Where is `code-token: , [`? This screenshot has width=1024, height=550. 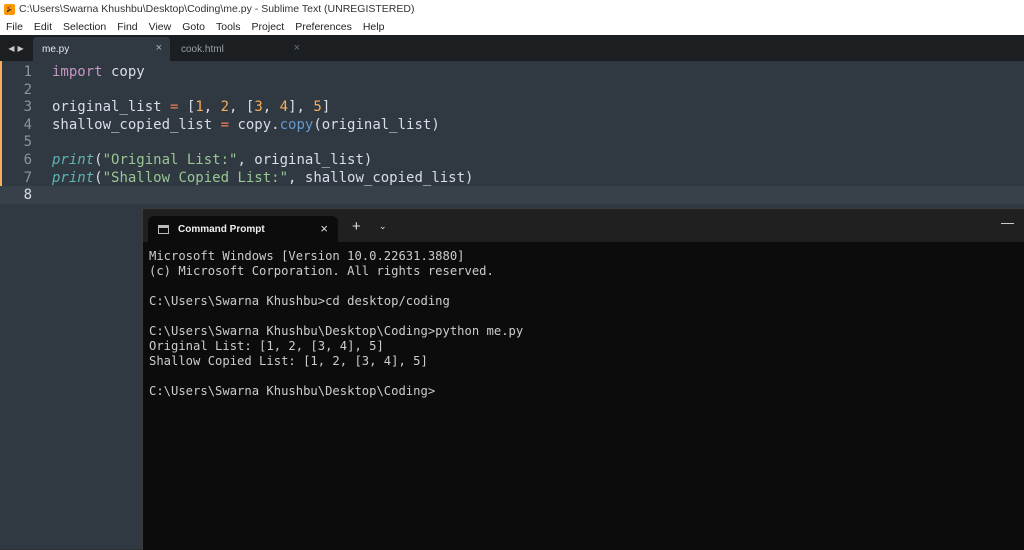
code-token: , [ is located at coordinates (242, 107).